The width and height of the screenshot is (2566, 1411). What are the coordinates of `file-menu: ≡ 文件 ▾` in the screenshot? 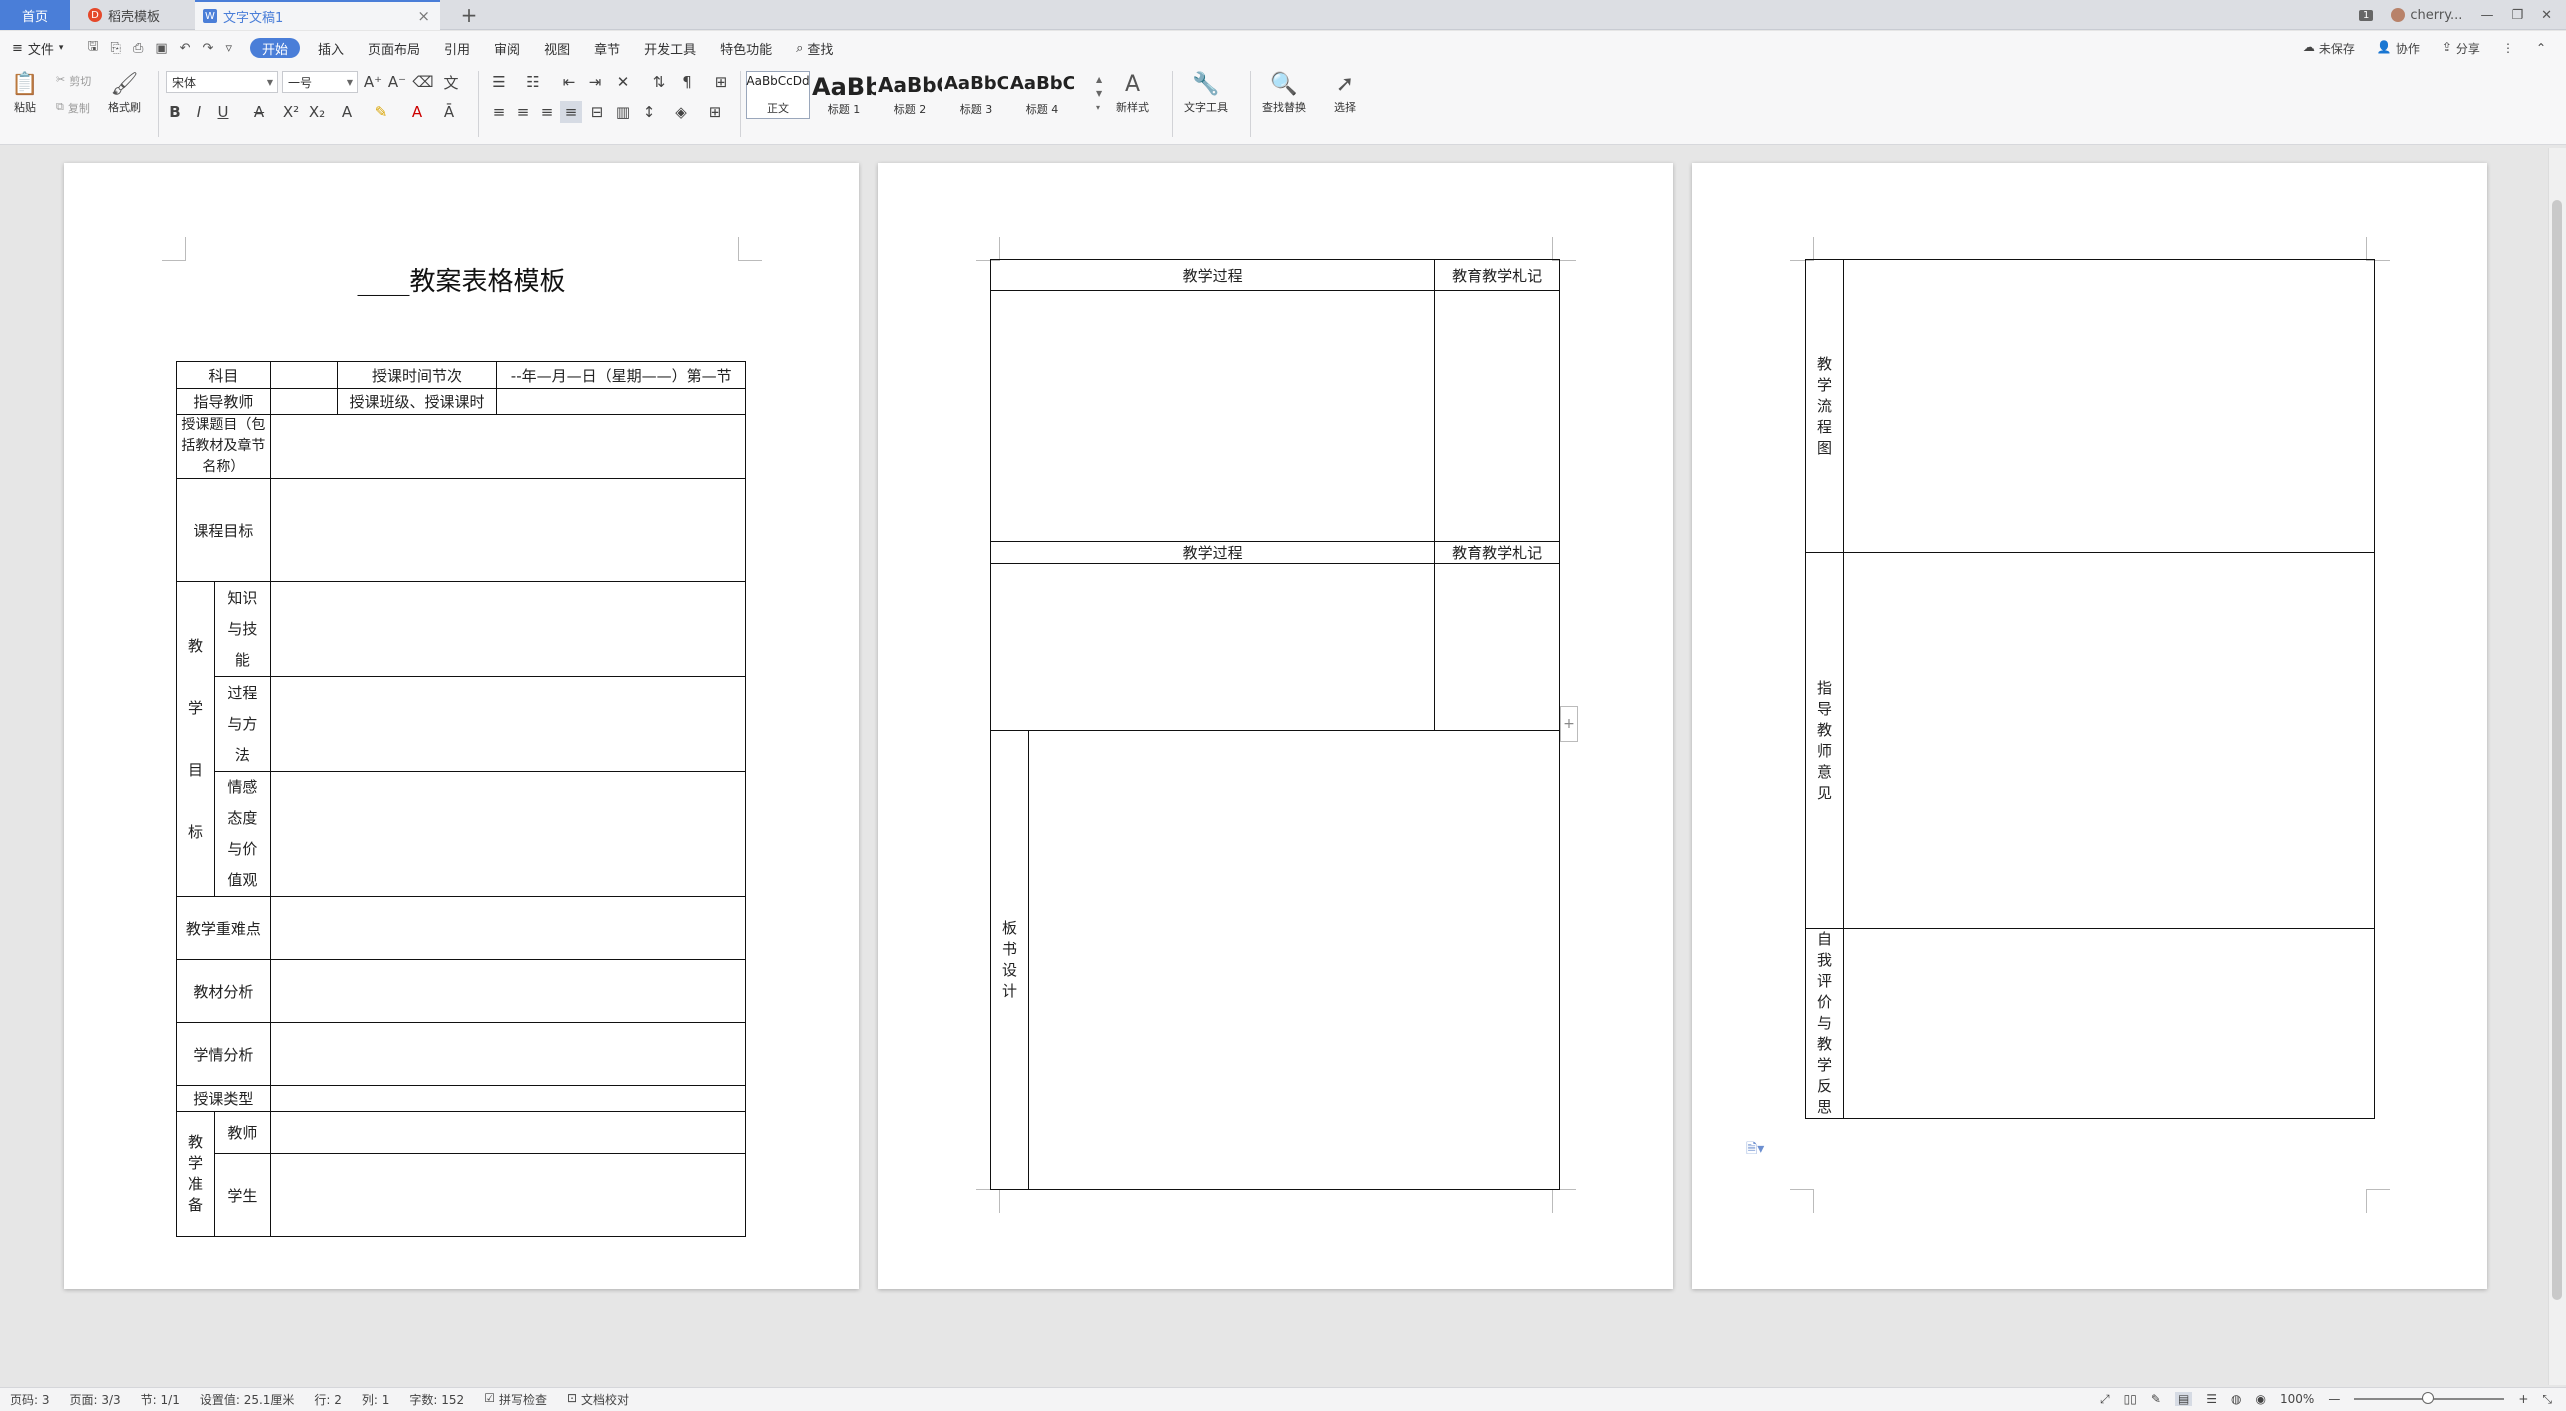 It's located at (37, 48).